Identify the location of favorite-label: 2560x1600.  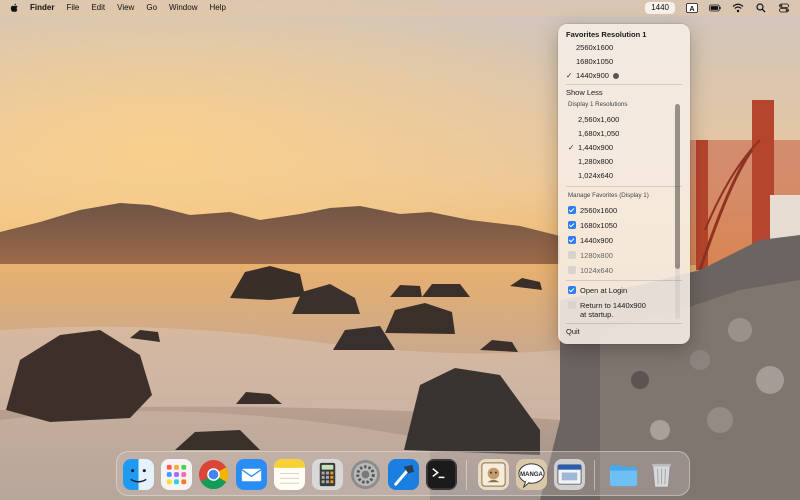
(595, 47).